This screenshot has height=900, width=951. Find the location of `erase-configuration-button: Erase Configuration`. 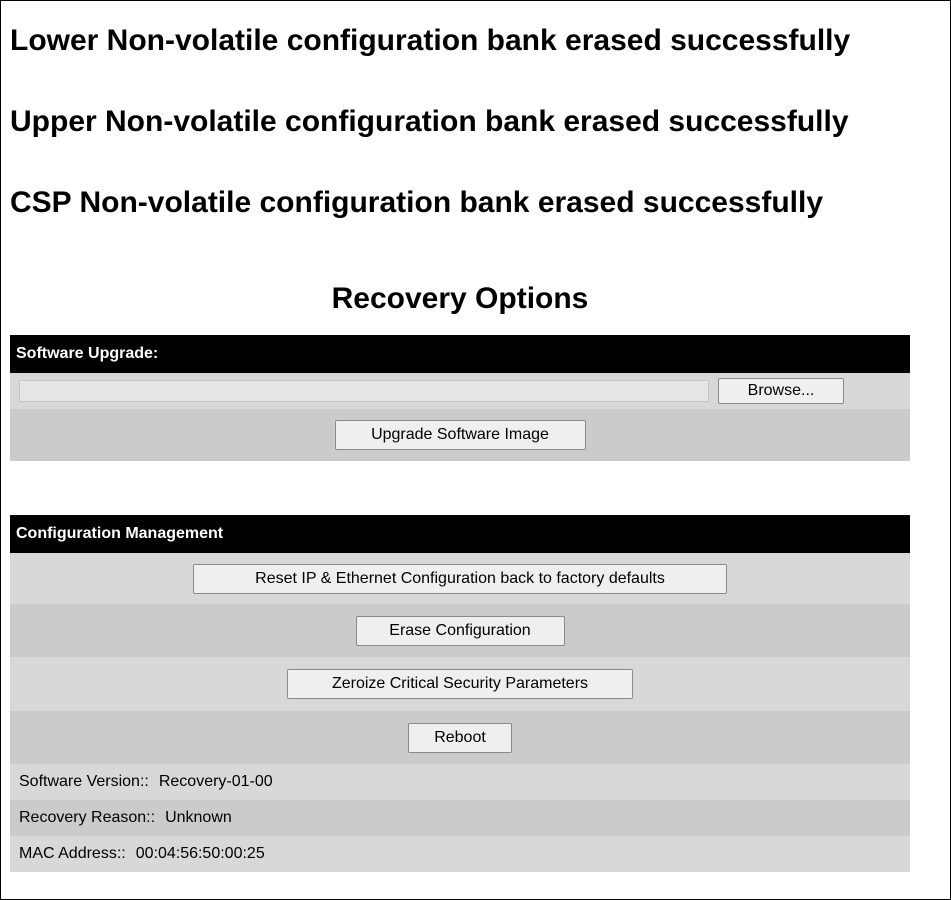

erase-configuration-button: Erase Configuration is located at coordinates (460, 630).